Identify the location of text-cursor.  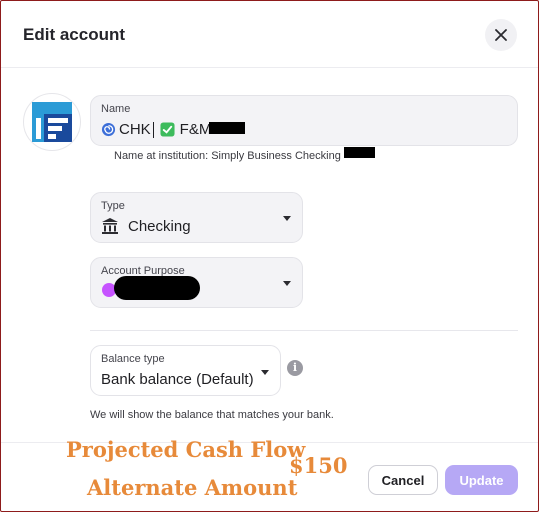
(153, 129).